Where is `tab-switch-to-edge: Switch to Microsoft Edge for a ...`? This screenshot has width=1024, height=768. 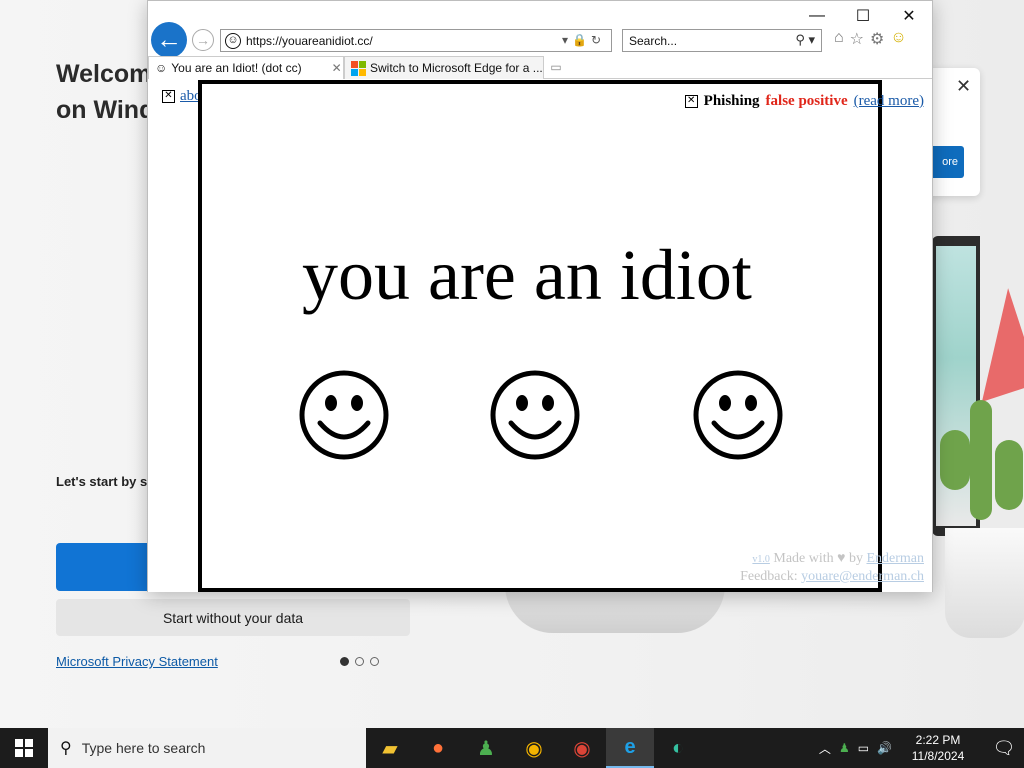 tab-switch-to-edge: Switch to Microsoft Edge for a ... is located at coordinates (444, 67).